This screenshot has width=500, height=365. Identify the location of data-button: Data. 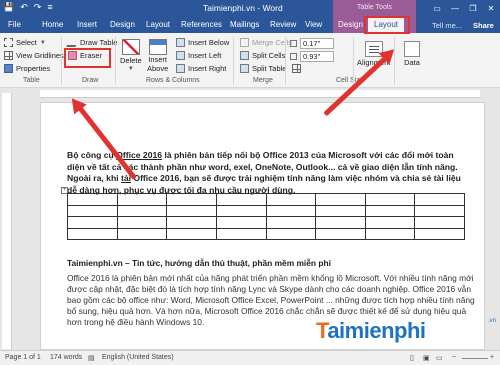
(412, 54).